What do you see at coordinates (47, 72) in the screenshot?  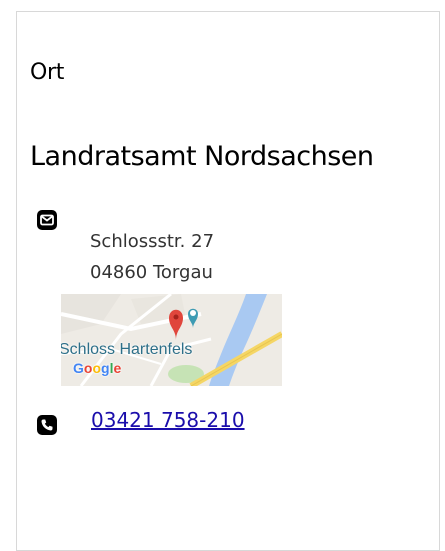 I see `section-label: Ort` at bounding box center [47, 72].